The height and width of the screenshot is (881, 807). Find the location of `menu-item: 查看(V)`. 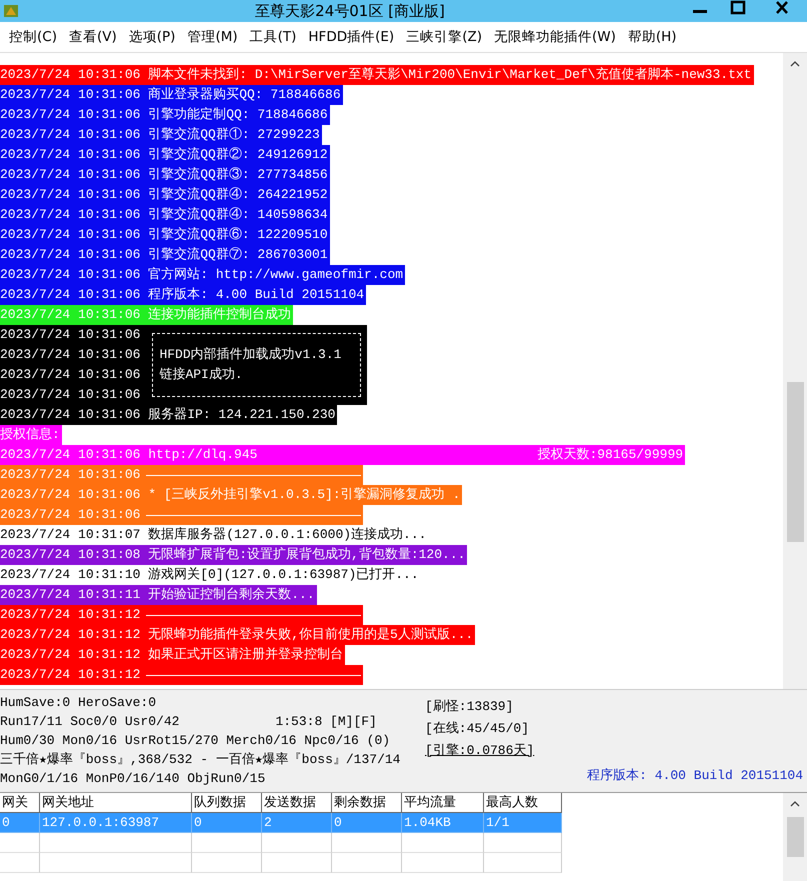

menu-item: 查看(V) is located at coordinates (93, 37).